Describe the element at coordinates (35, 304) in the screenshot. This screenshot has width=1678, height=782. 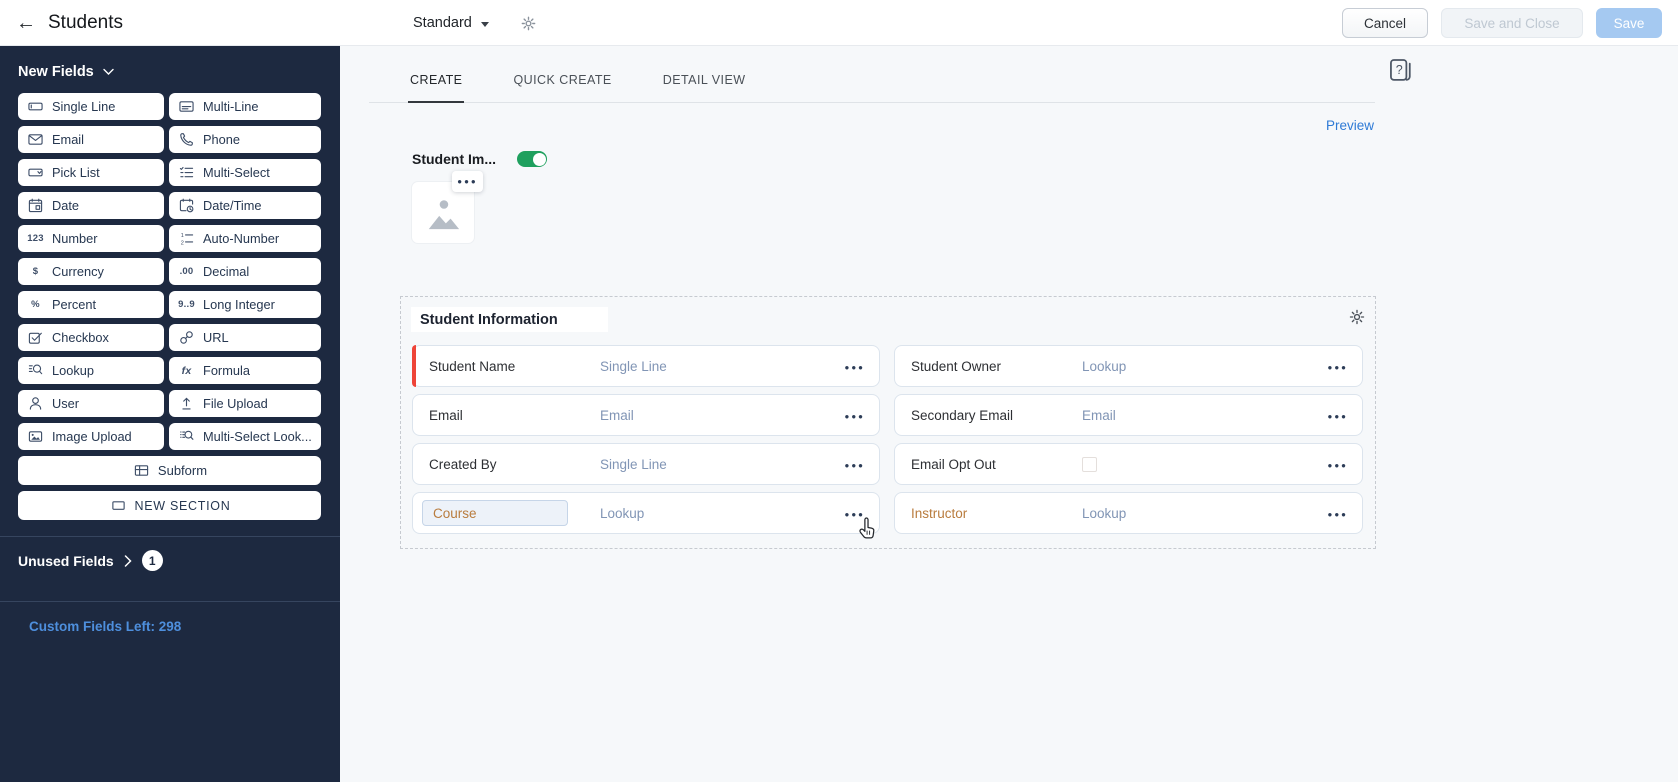
I see `percent-icon: %` at that location.